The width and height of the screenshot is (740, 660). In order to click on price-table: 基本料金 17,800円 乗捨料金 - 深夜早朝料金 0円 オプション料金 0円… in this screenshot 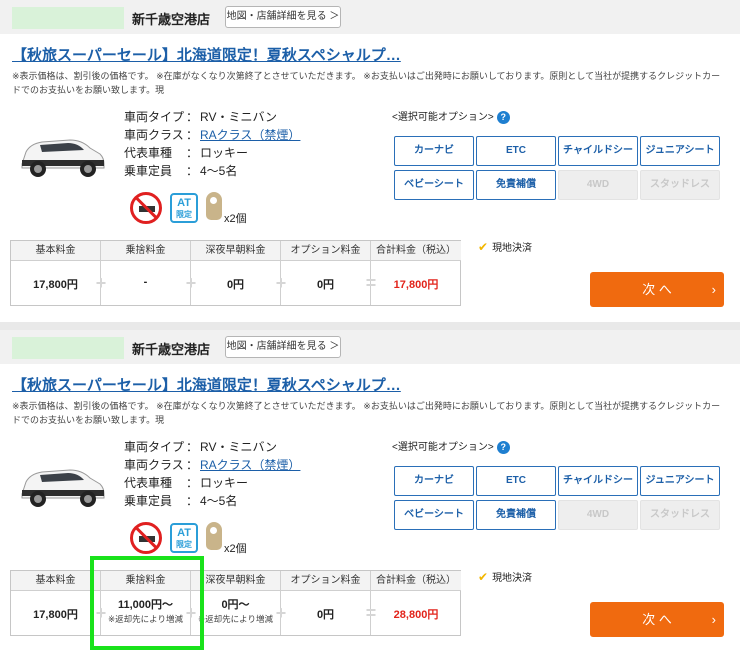, I will do `click(235, 273)`.